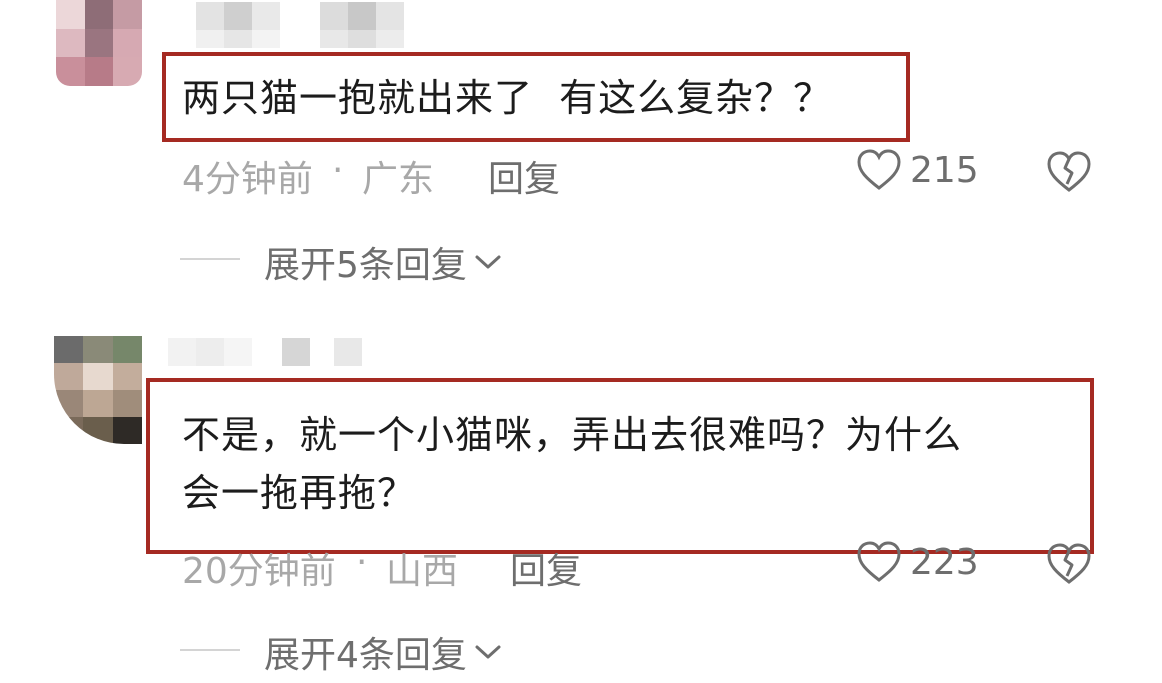  I want to click on expand-replies-button: 展开4条回复, so click(383, 652).